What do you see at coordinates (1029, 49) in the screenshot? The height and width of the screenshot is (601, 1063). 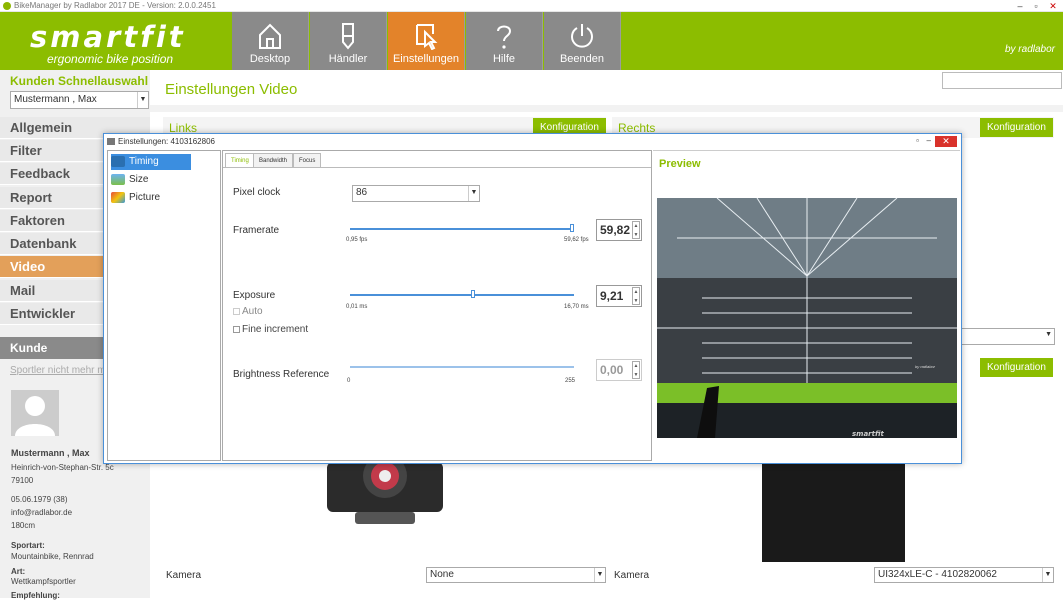 I see `radlabor-logo: by radlabor` at bounding box center [1029, 49].